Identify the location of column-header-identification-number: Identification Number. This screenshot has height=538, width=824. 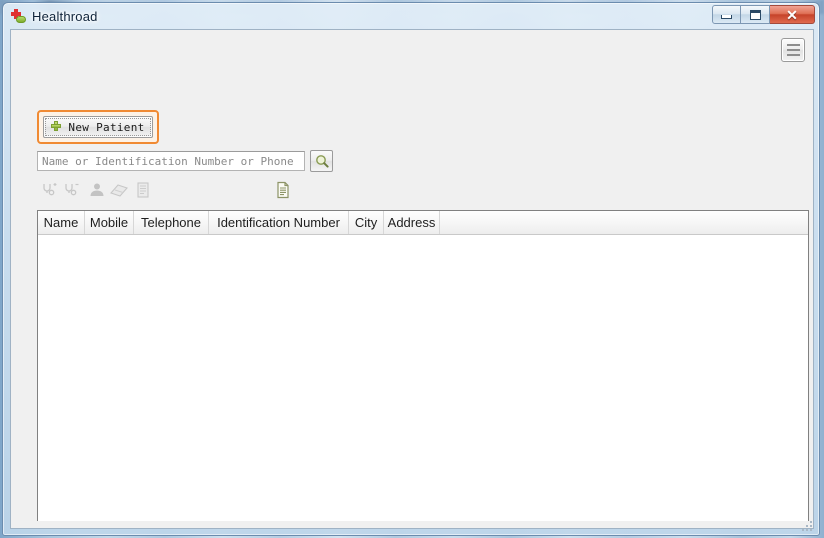
(279, 222).